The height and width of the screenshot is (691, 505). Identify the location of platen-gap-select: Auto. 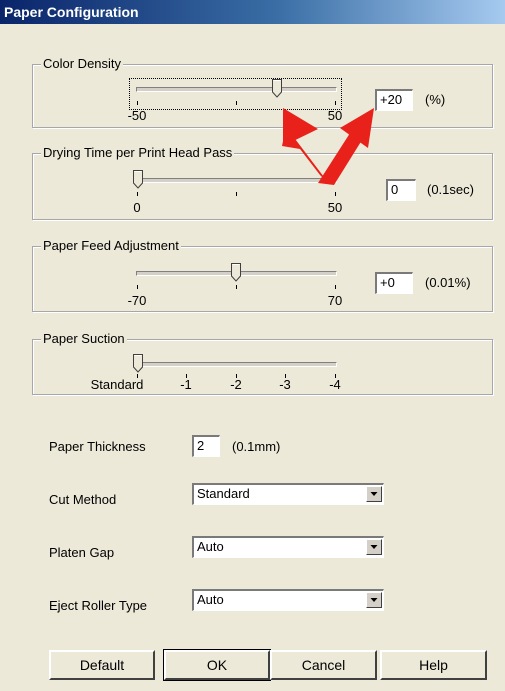
(288, 547).